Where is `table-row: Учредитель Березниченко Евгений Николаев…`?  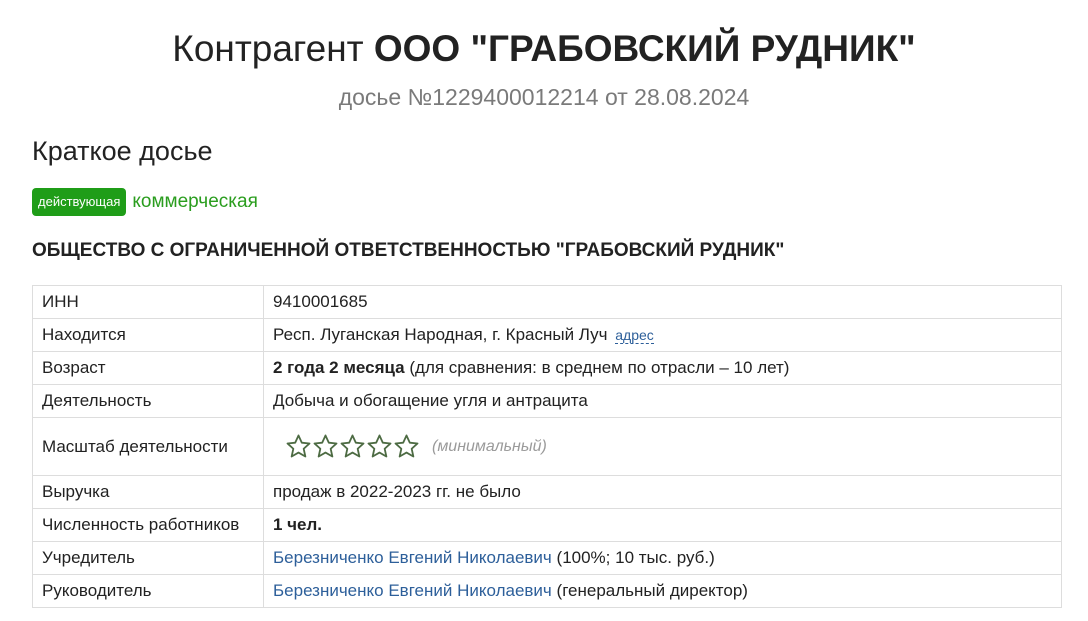 table-row: Учредитель Березниченко Евгений Николаев… is located at coordinates (547, 558).